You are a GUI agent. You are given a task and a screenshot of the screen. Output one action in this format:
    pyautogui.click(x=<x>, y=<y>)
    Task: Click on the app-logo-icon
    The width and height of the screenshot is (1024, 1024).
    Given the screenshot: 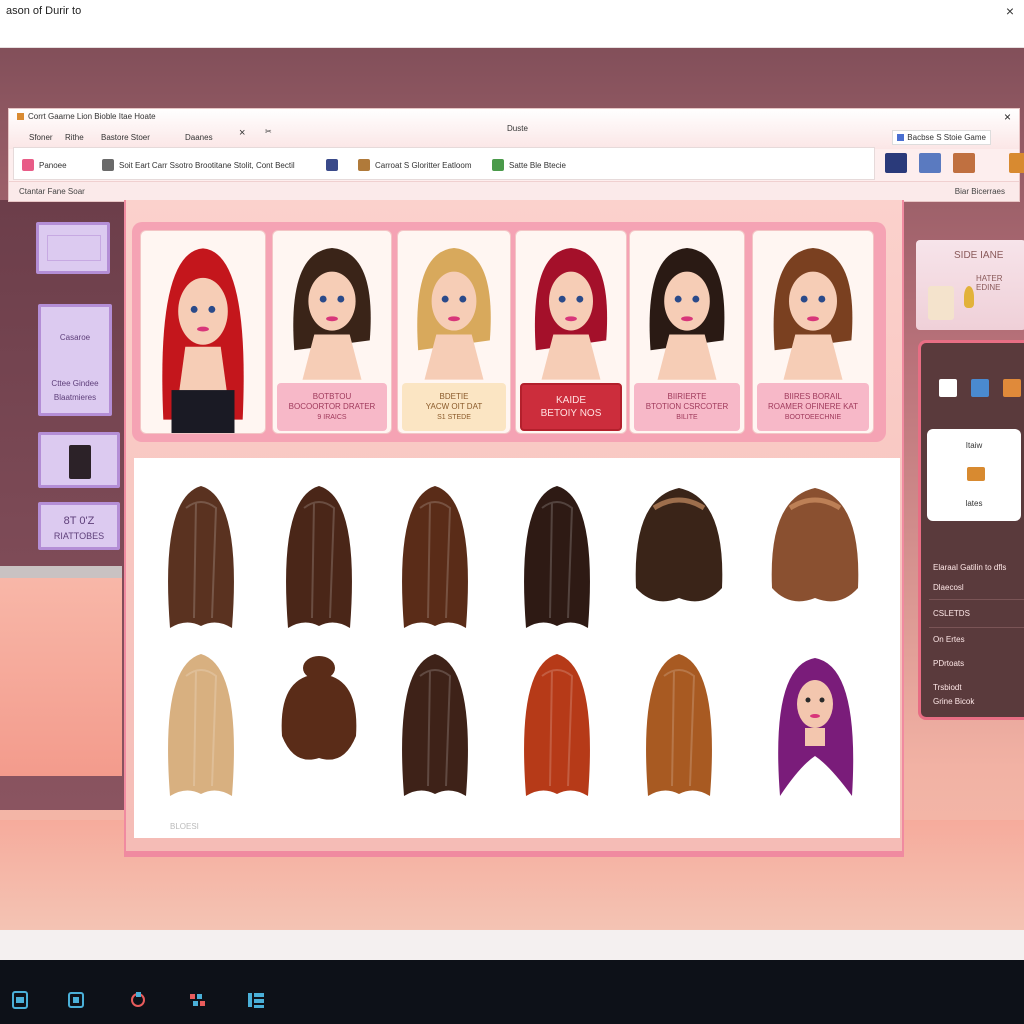 What is the action you would take?
    pyautogui.click(x=20, y=116)
    